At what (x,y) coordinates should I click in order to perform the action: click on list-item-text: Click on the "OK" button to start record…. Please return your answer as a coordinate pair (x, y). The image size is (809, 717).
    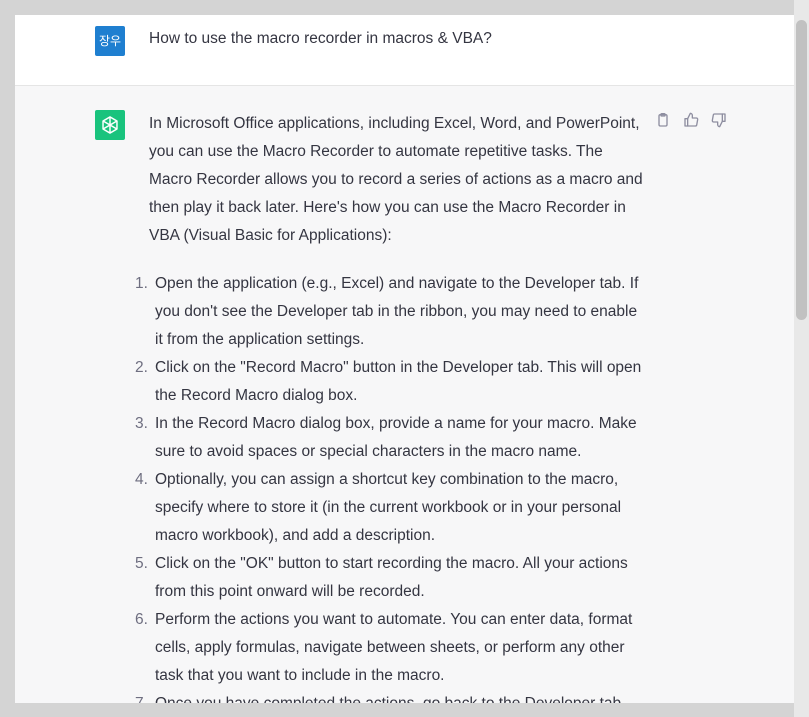
    Looking at the image, I should click on (391, 577).